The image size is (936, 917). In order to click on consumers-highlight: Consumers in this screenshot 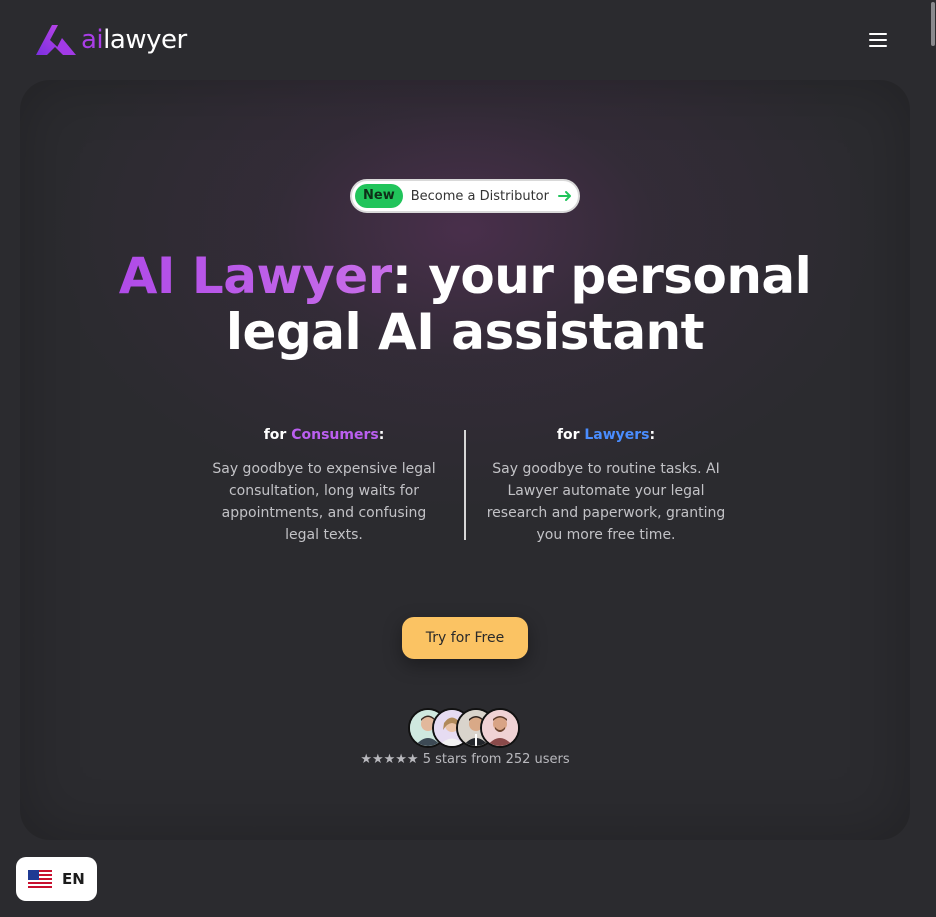, I will do `click(335, 435)`.